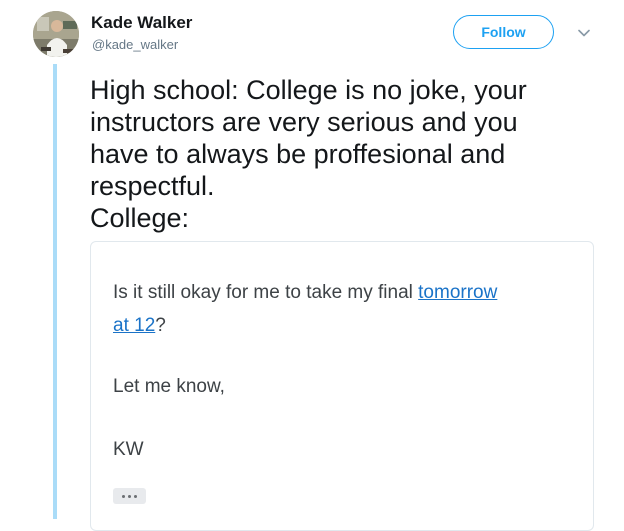 This screenshot has height=531, width=624. What do you see at coordinates (298, 154) in the screenshot?
I see `tweet-text-line: have to always be proffesional and` at bounding box center [298, 154].